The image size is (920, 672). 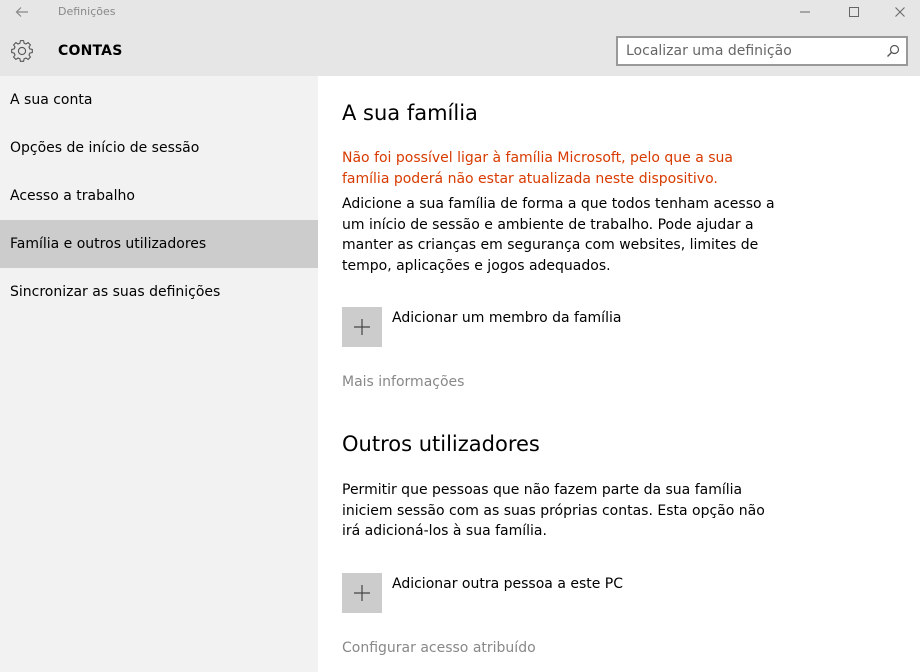 What do you see at coordinates (805, 12) in the screenshot?
I see `minimize-icon` at bounding box center [805, 12].